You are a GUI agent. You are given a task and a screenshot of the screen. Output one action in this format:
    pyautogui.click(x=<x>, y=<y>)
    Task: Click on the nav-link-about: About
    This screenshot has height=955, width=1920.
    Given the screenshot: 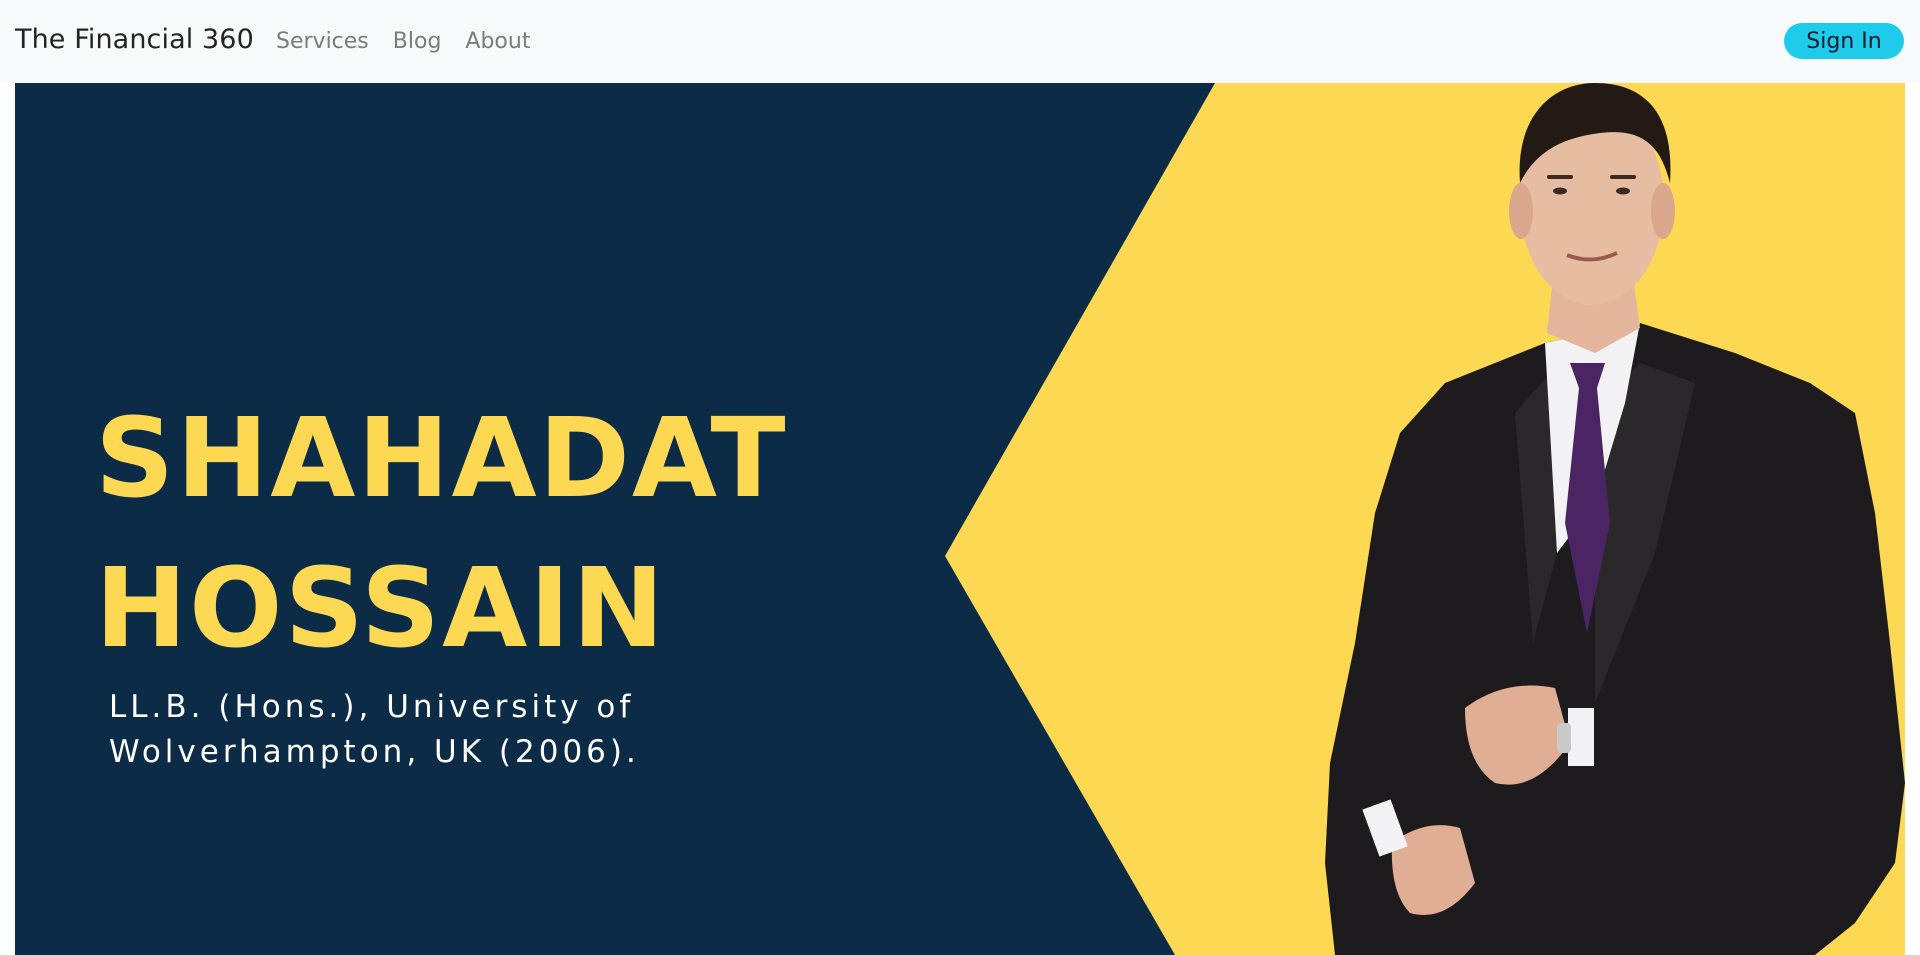 What is the action you would take?
    pyautogui.click(x=497, y=41)
    